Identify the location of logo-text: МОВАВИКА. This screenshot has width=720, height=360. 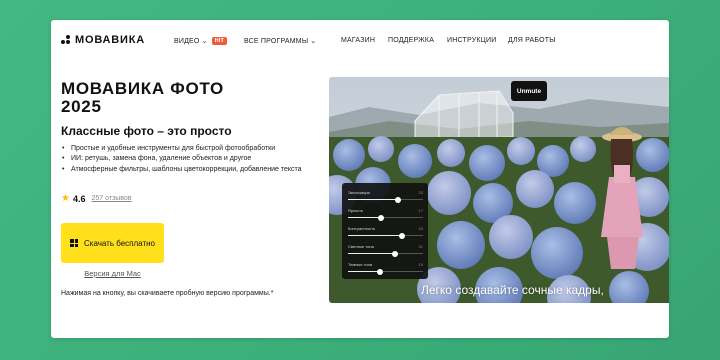
(110, 40).